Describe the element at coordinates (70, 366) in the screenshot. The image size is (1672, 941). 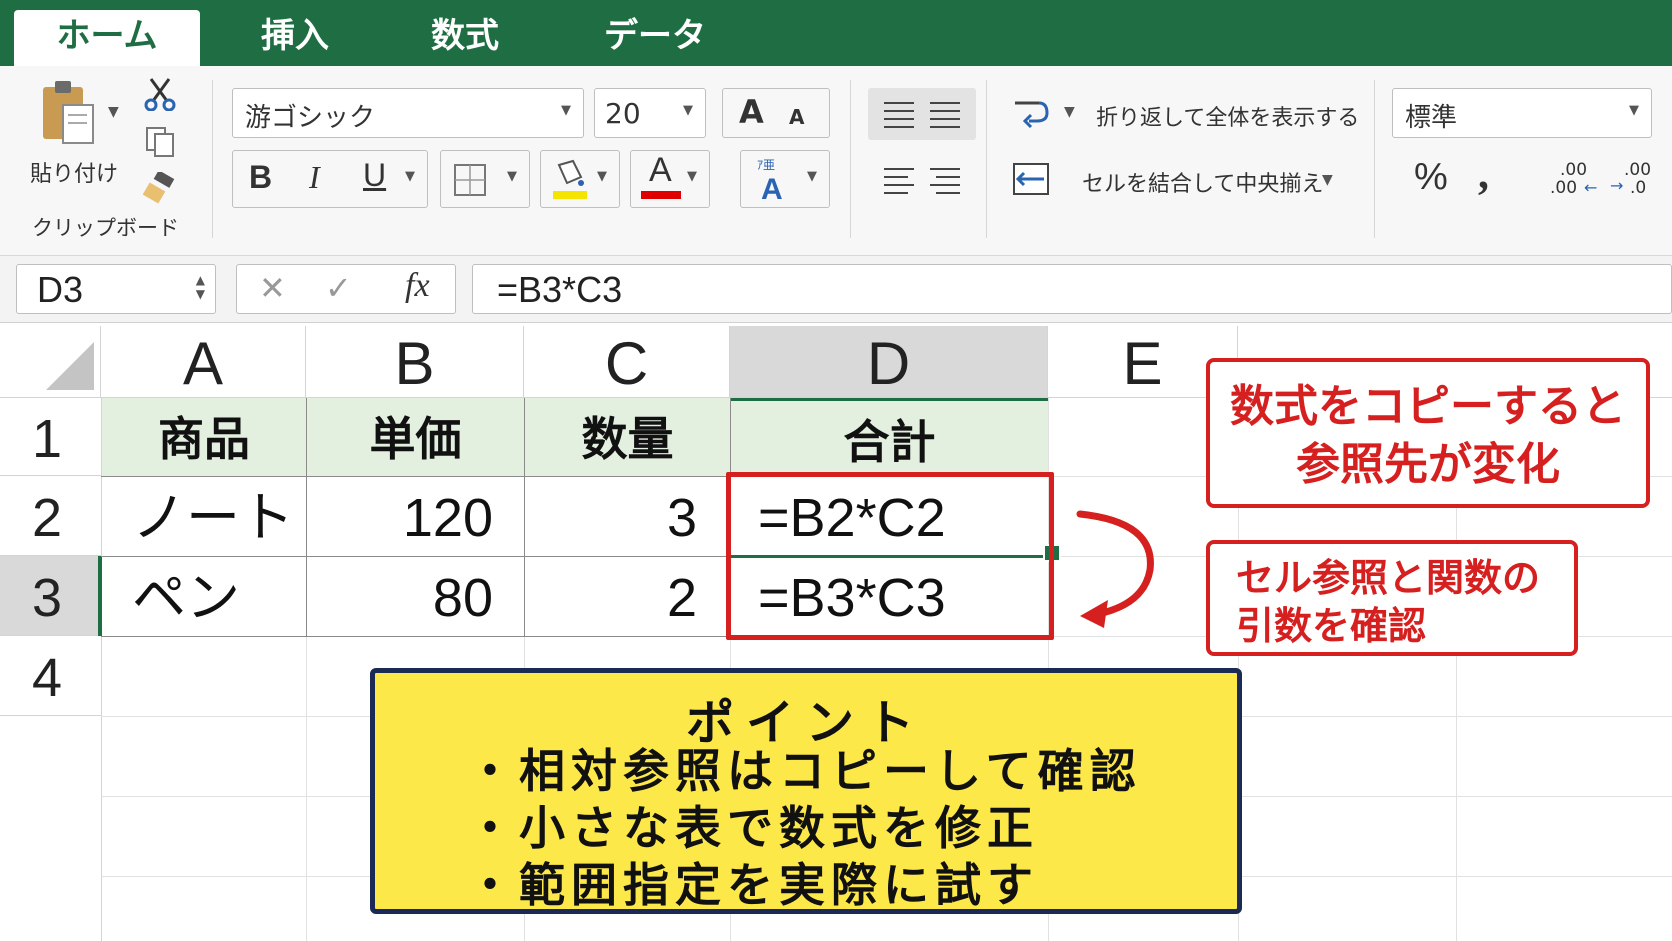
I see `select-all-triangle-icon` at that location.